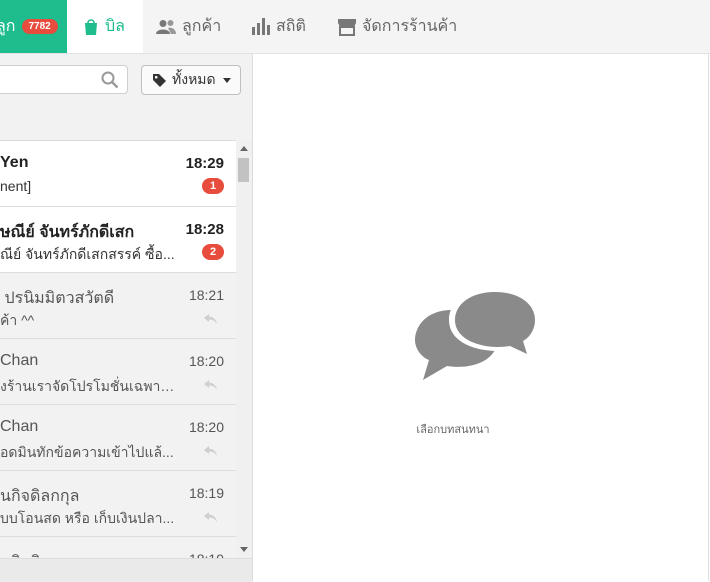 The image size is (710, 582). I want to click on conversation-preview: ค้า ^^, so click(17, 320).